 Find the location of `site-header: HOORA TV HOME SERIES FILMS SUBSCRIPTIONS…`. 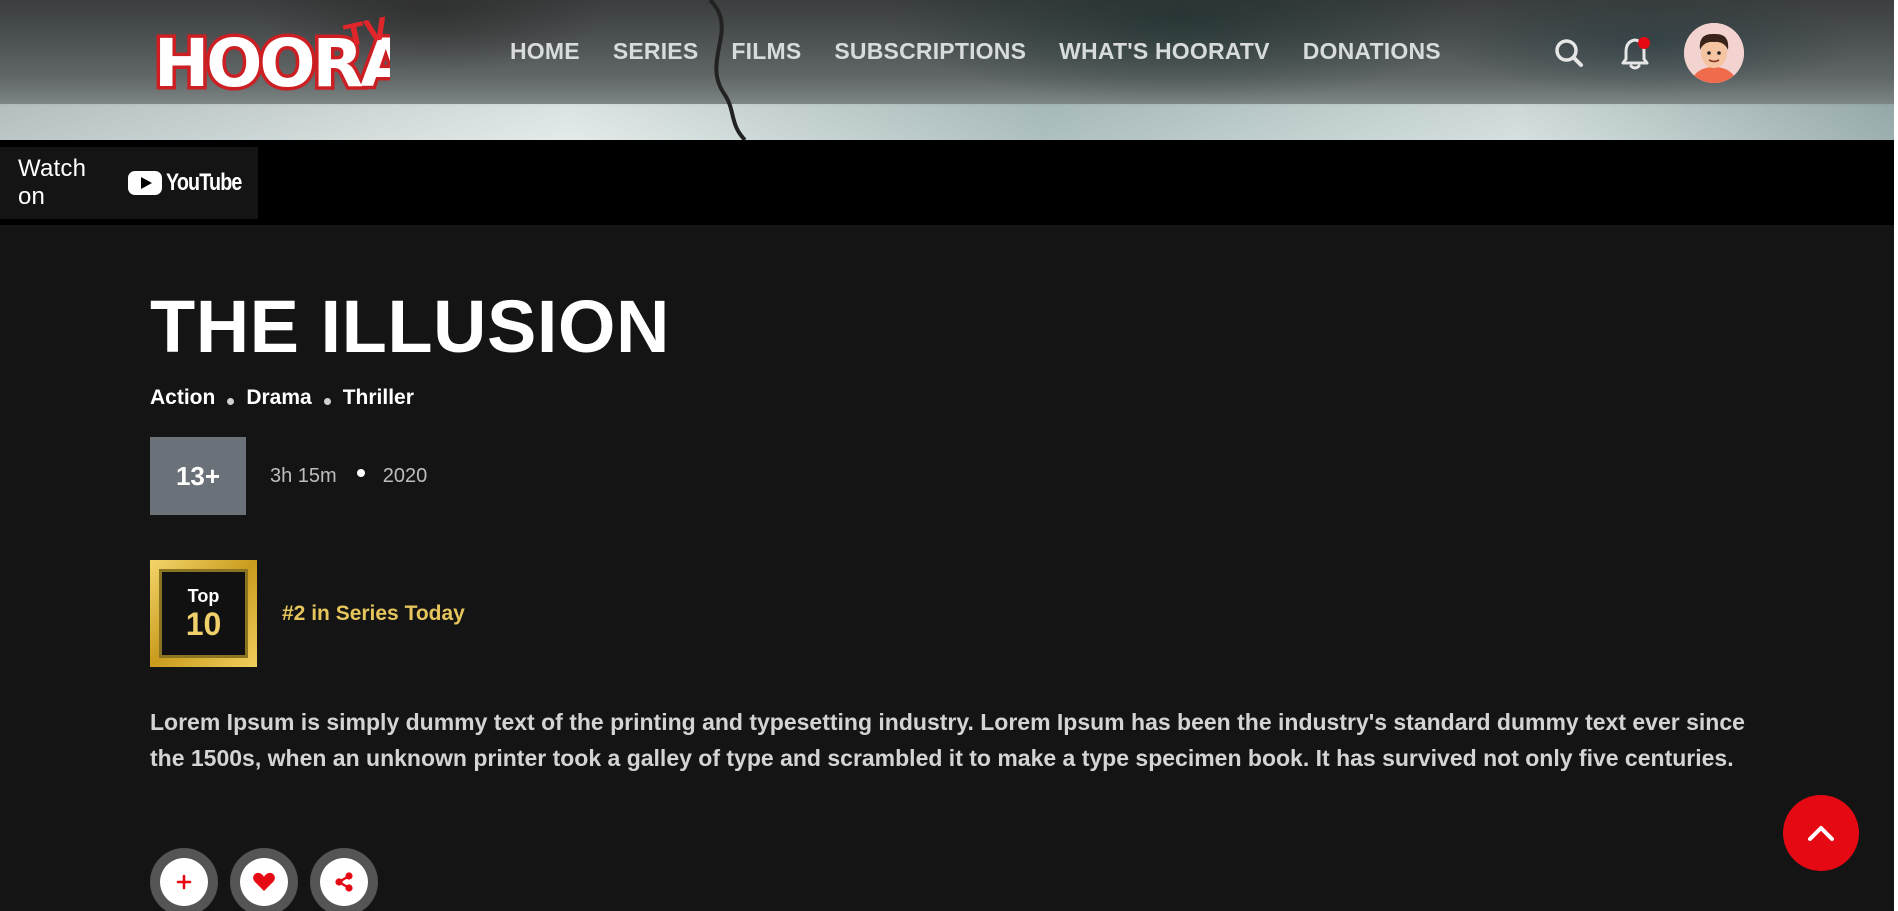

site-header: HOORA TV HOME SERIES FILMS SUBSCRIPTIONS… is located at coordinates (949, 53).